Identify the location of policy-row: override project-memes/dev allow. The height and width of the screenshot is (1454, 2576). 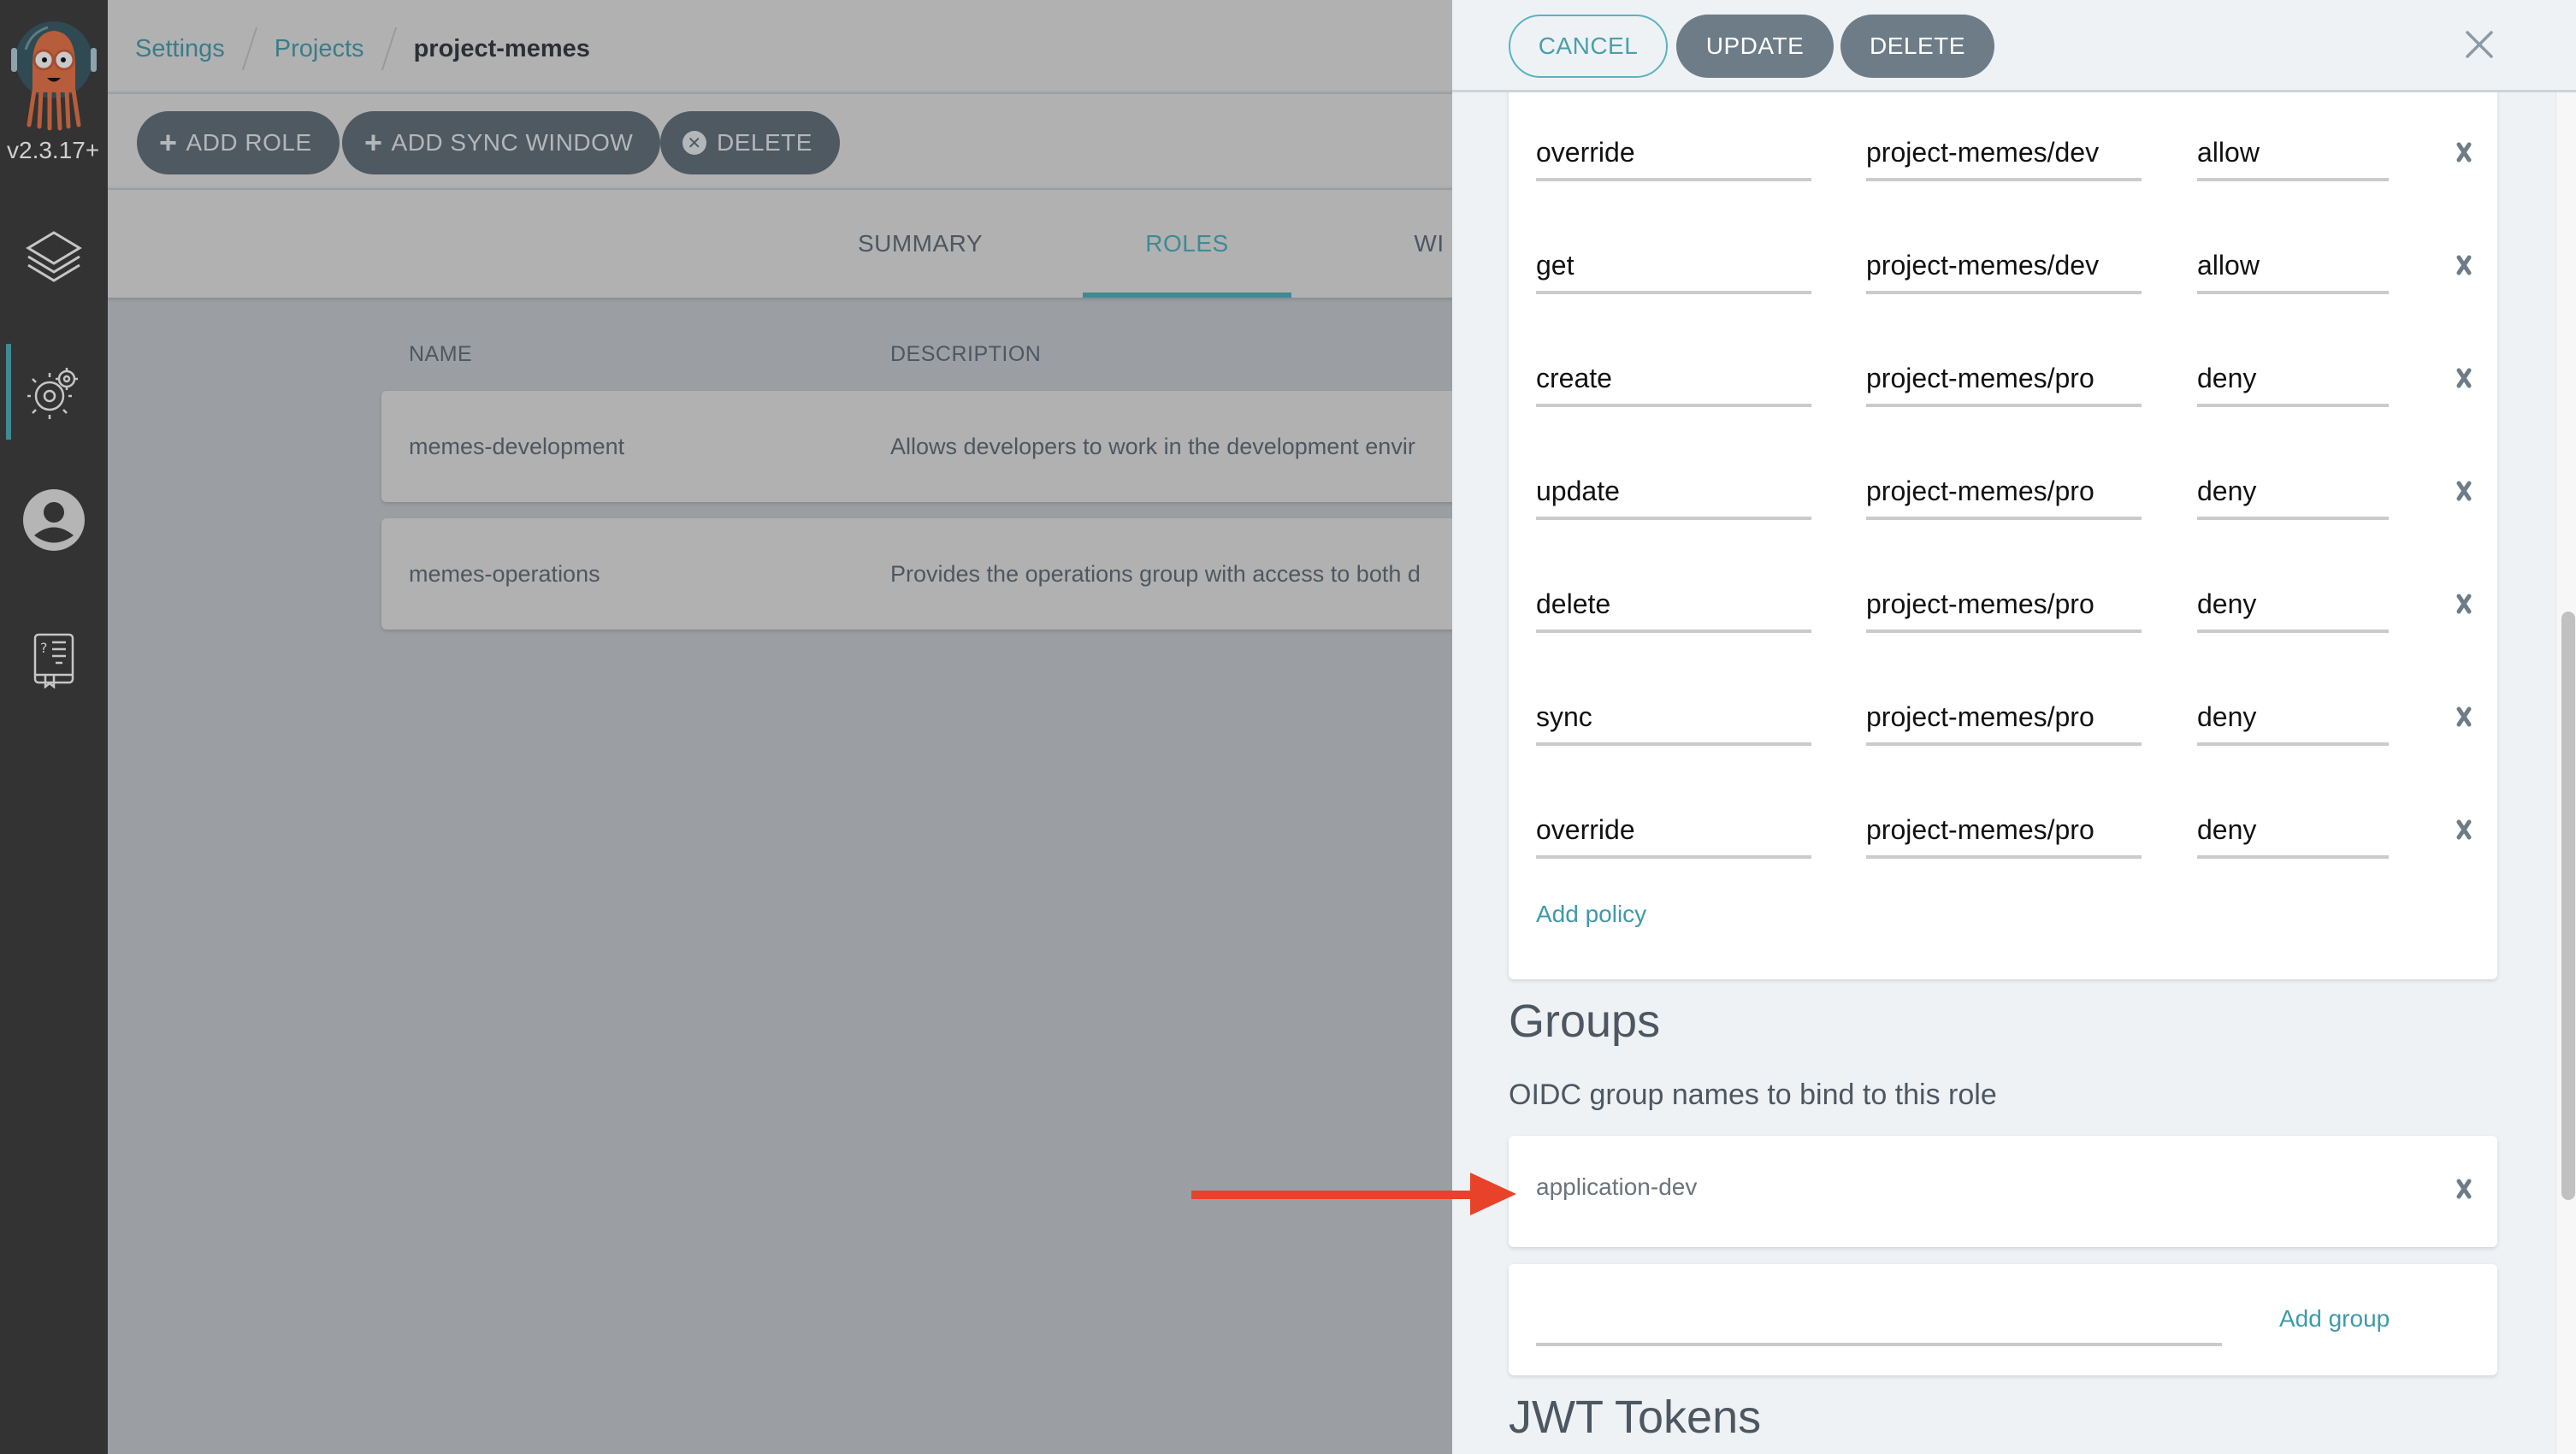
(2003, 176).